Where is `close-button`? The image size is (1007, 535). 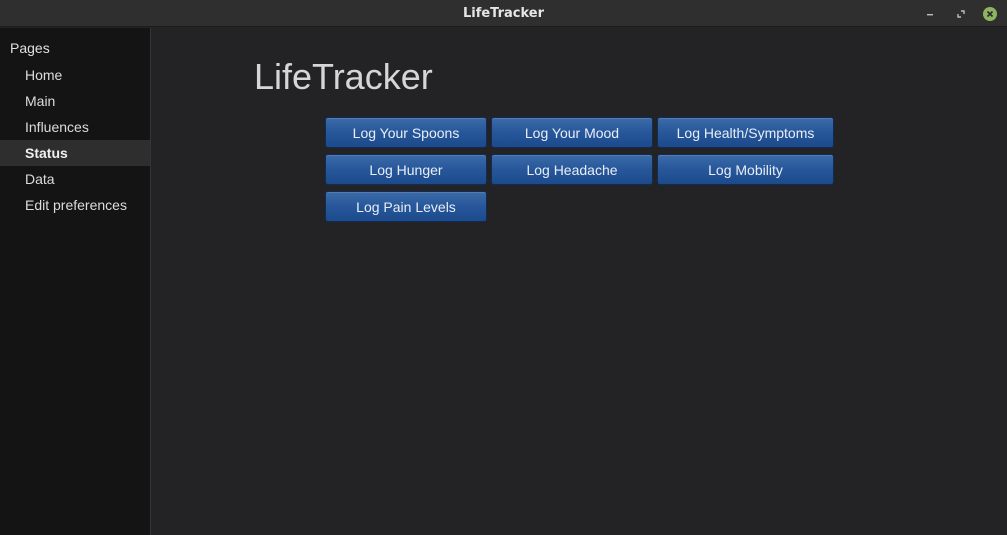 close-button is located at coordinates (989, 13).